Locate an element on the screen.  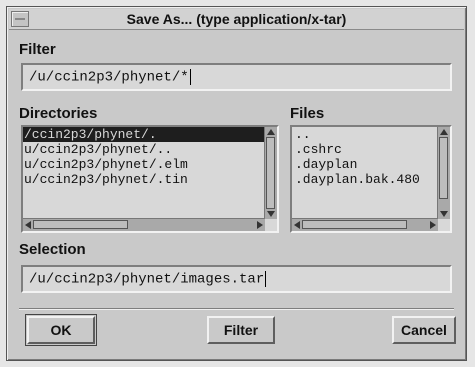
window-menu-button is located at coordinates (20, 19).